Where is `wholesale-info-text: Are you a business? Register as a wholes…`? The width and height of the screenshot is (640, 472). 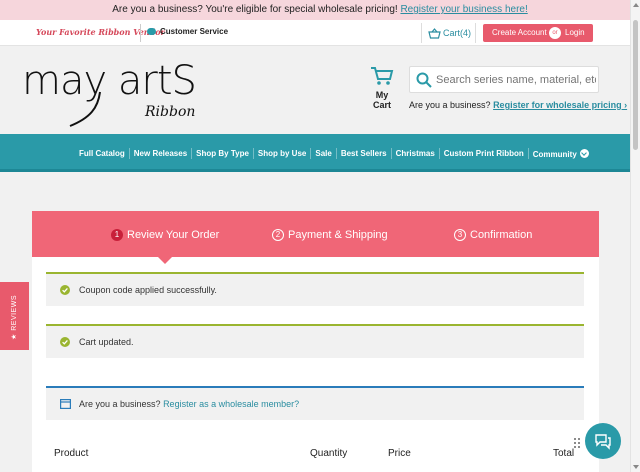 wholesale-info-text: Are you a business? Register as a wholes… is located at coordinates (189, 404).